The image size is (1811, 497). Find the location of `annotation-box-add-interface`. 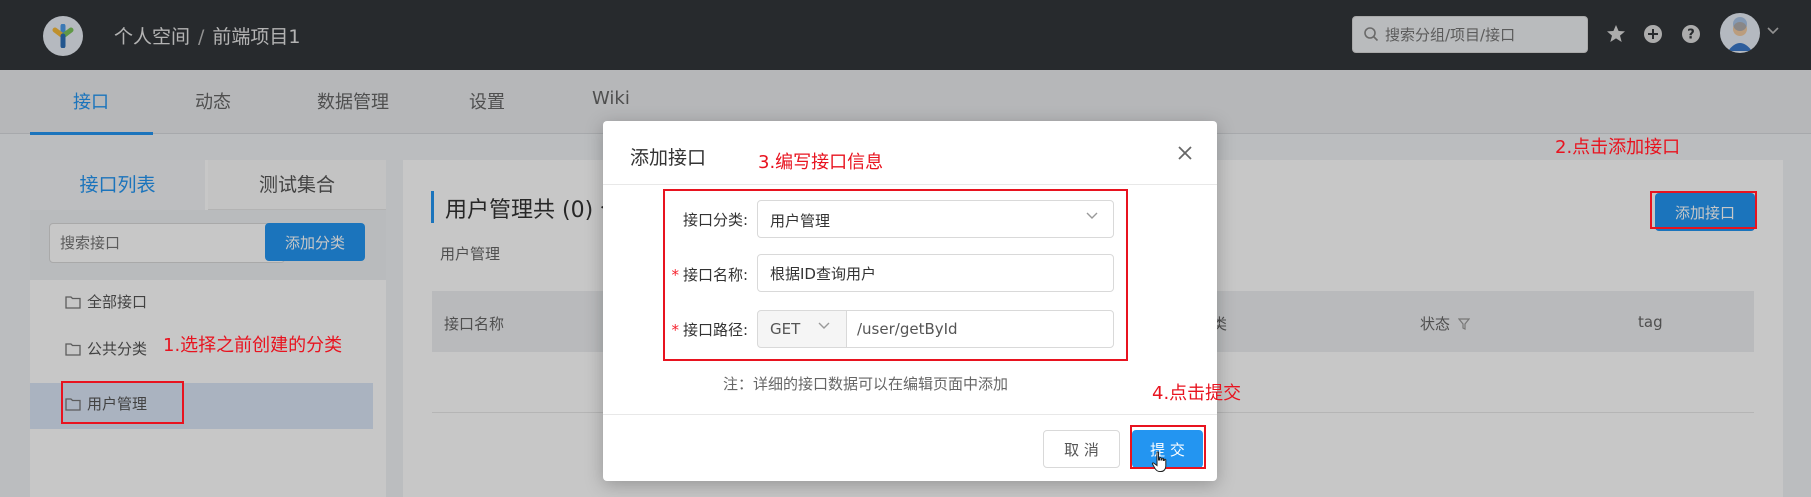

annotation-box-add-interface is located at coordinates (1703, 210).